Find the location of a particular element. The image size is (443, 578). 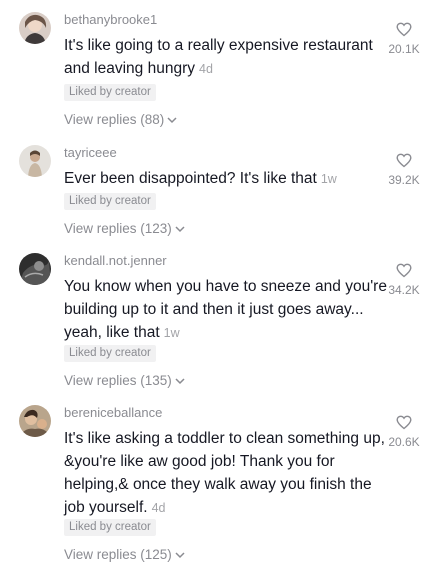

view-replies-button: View replies (123) is located at coordinates (124, 228).